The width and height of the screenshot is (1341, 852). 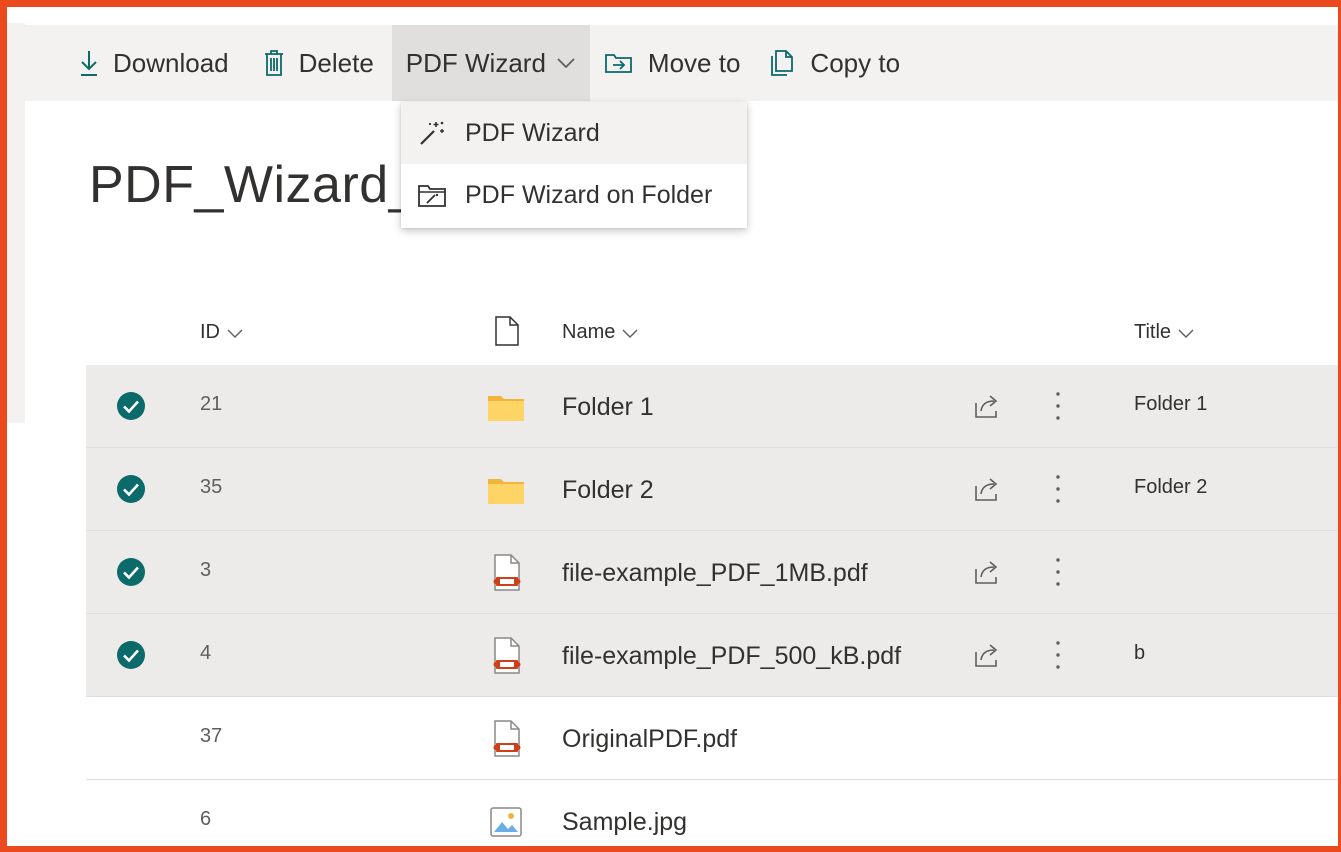 I want to click on download-icon, so click(x=89, y=63).